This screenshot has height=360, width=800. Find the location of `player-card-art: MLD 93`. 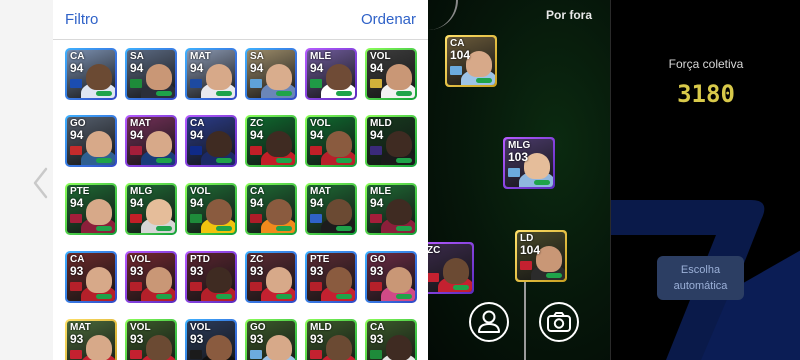

player-card-art: MLD 93 is located at coordinates (331, 340).